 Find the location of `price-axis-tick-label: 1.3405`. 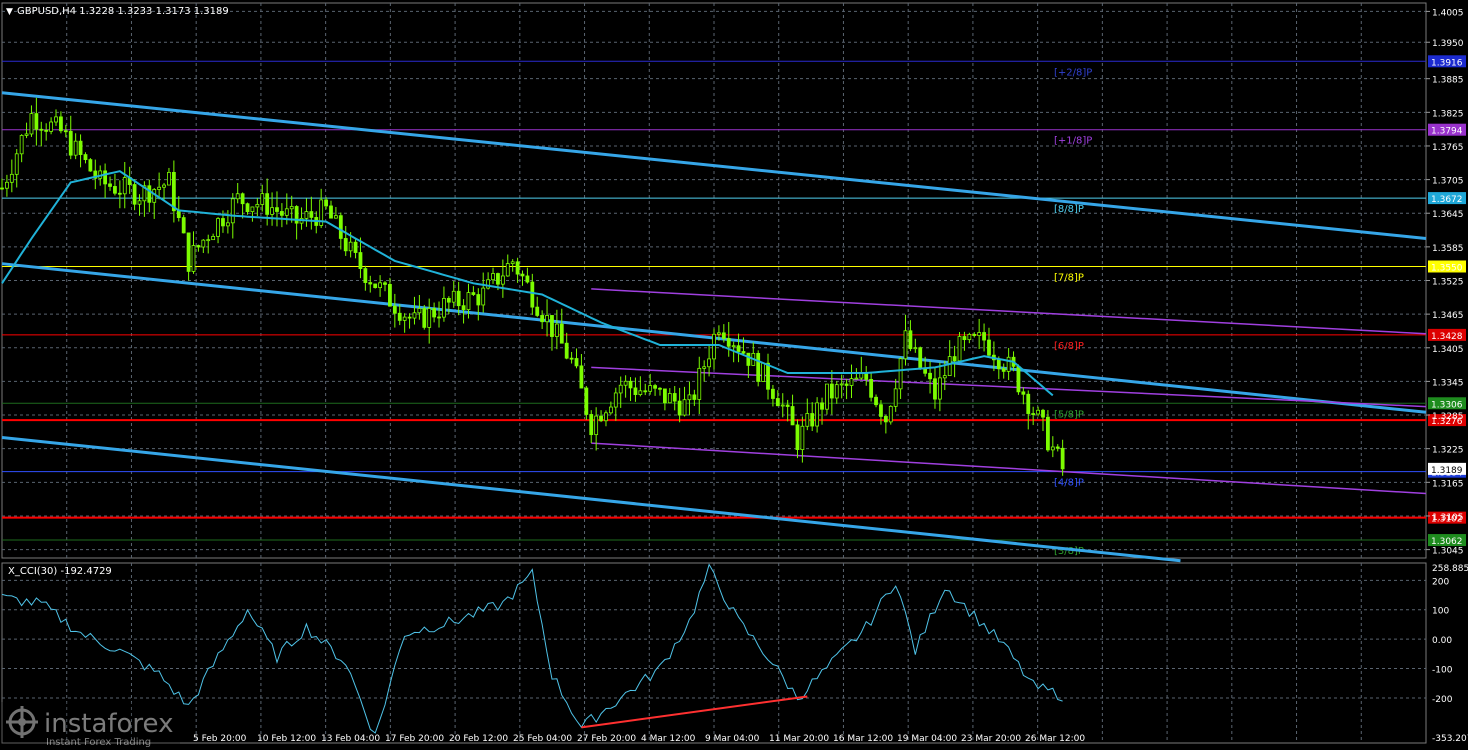

price-axis-tick-label: 1.3405 is located at coordinates (1448, 350).